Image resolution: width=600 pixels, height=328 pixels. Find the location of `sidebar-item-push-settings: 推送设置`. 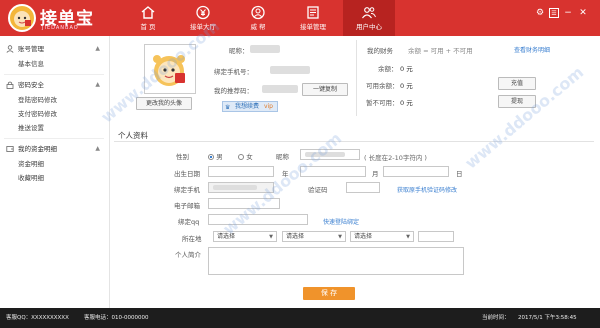

sidebar-item-push-settings: 推送设置 is located at coordinates (55, 128).